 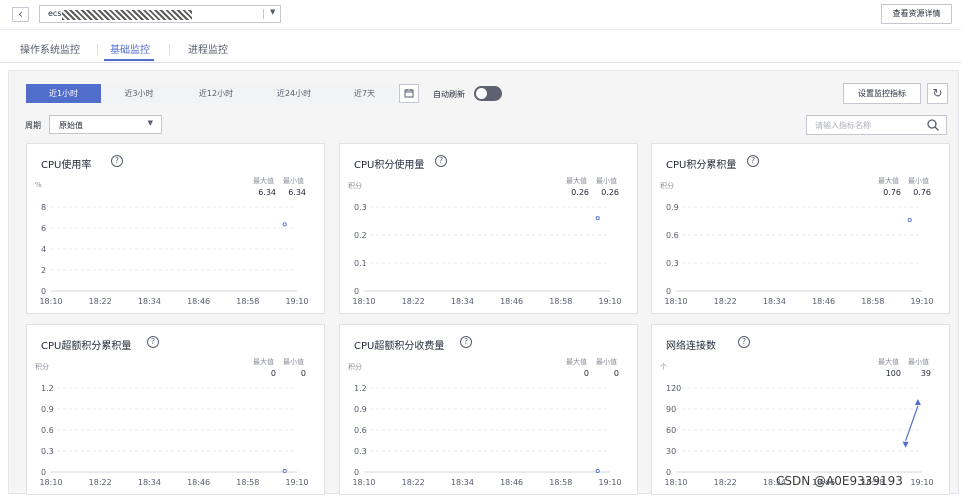 I want to click on y-tick-label: 30, so click(x=671, y=451).